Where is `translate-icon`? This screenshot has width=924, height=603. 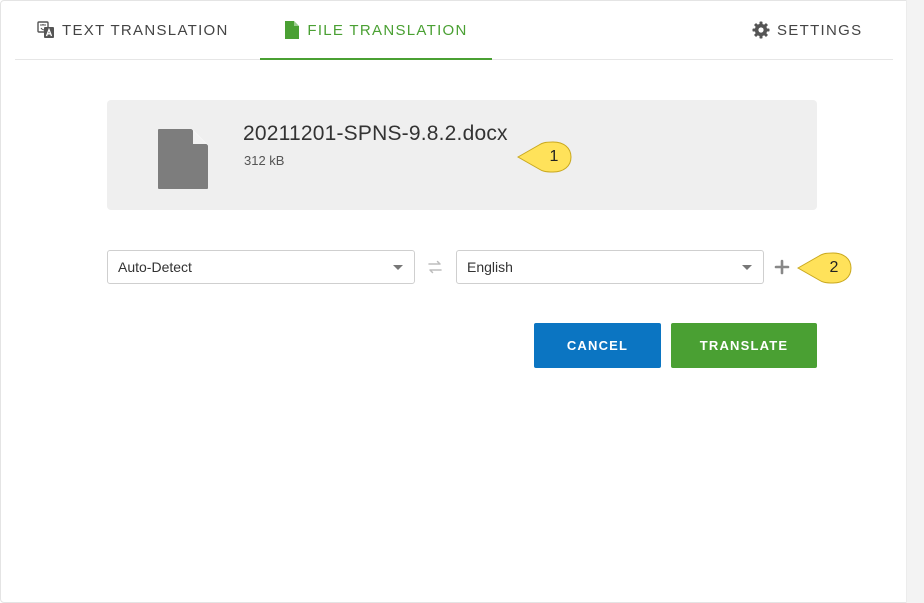
translate-icon is located at coordinates (46, 30).